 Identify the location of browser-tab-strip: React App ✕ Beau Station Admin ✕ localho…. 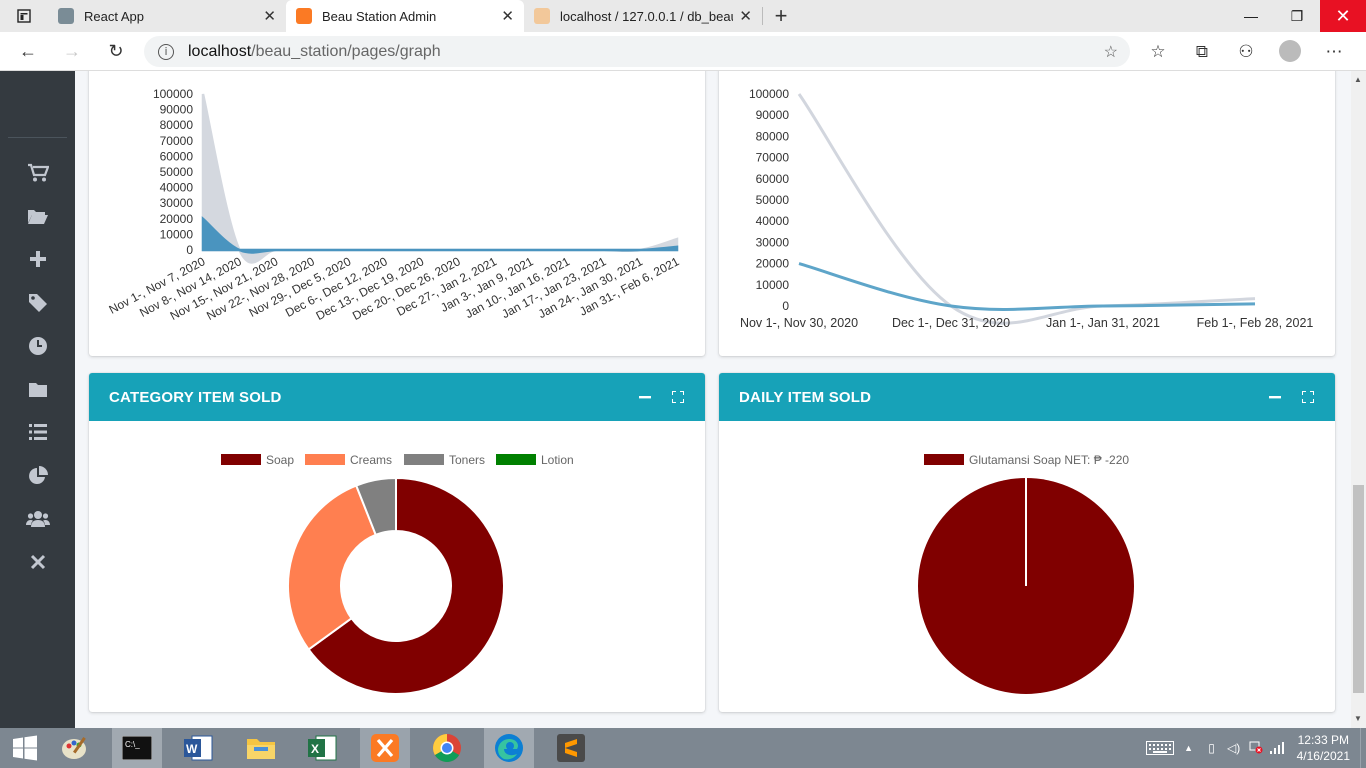
(683, 16).